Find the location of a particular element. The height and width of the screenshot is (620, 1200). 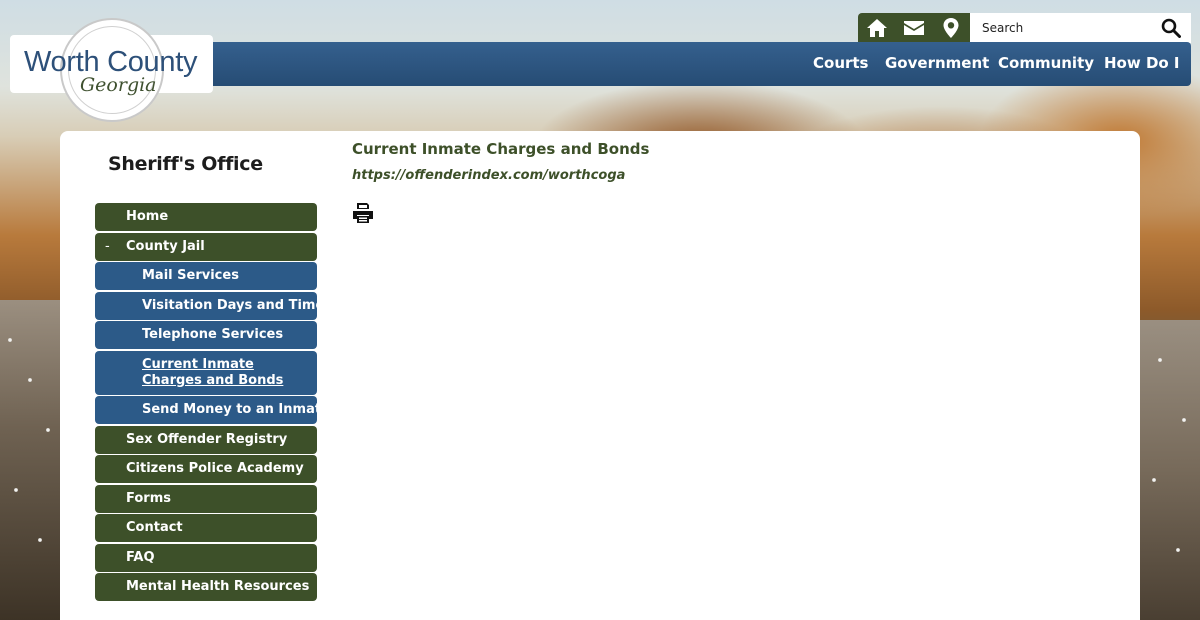

sidebar-title: Sheriff's Office is located at coordinates (185, 164).